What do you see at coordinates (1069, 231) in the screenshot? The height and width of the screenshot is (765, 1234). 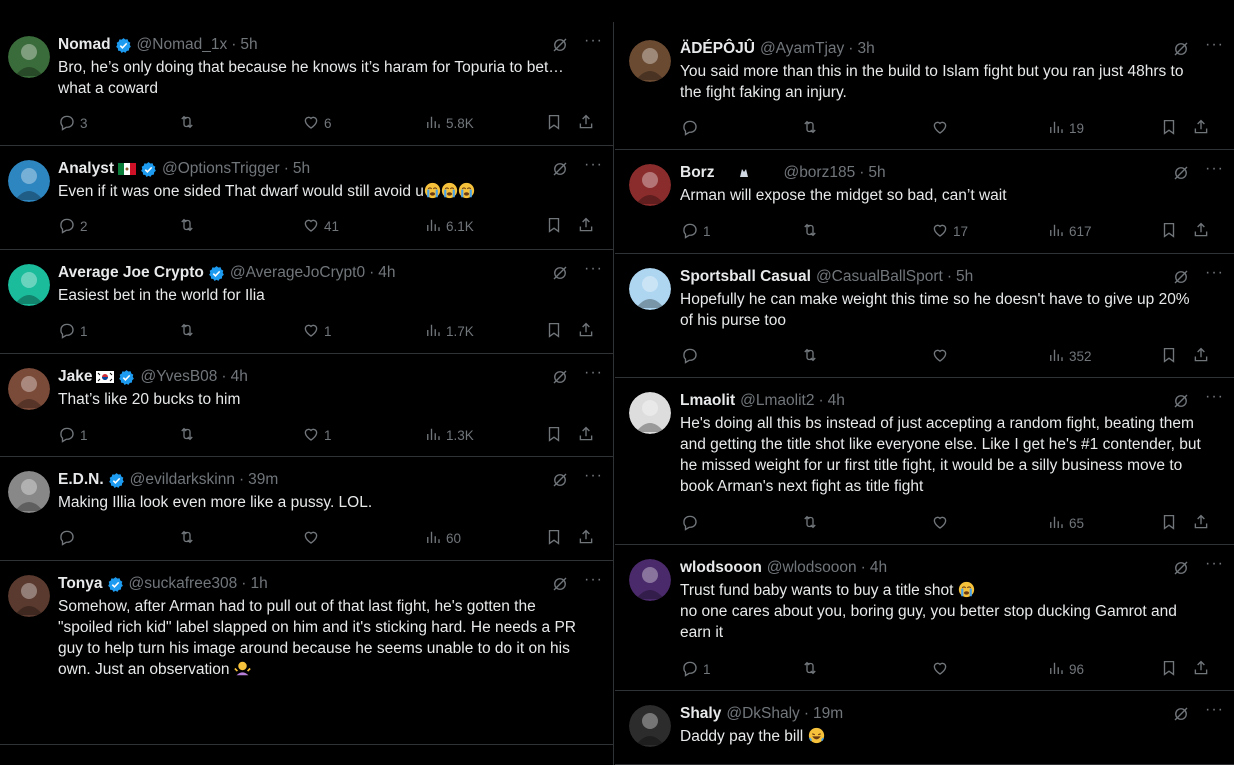 I see `views-button: 617` at bounding box center [1069, 231].